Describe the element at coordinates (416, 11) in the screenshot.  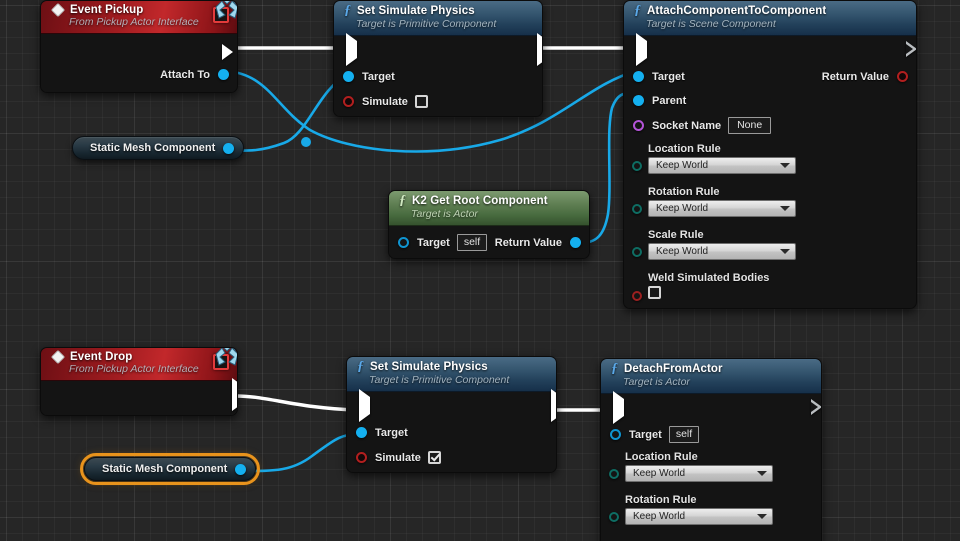
I see `node-title: Set Simulate Physics` at that location.